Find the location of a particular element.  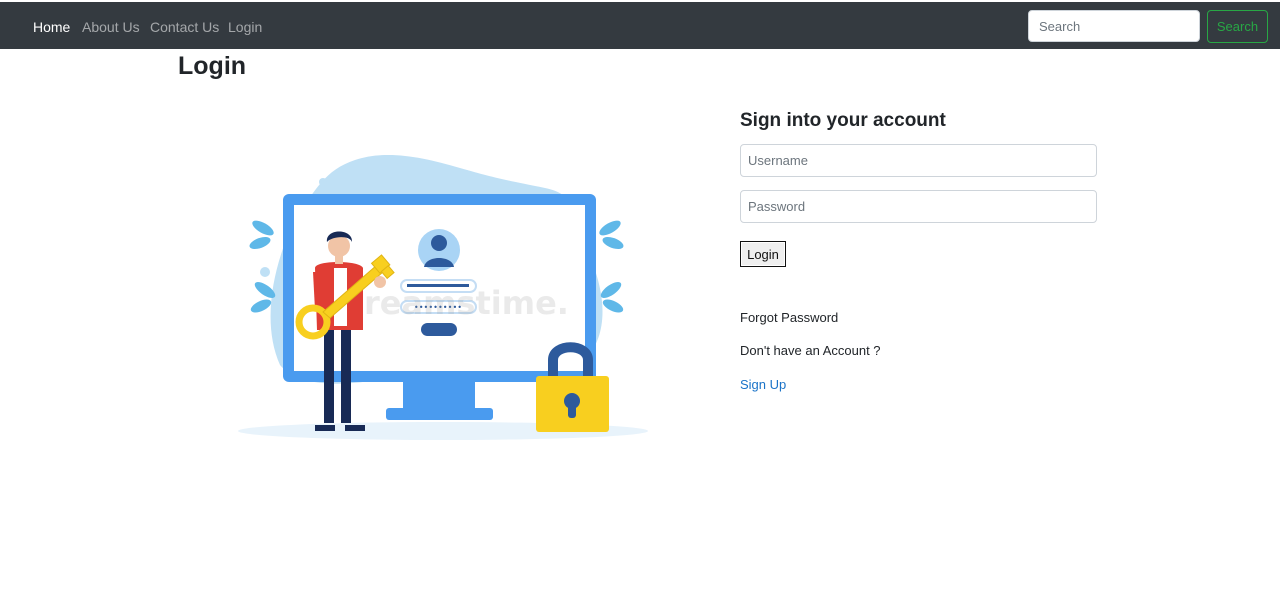

search-button: Search is located at coordinates (1237, 26).